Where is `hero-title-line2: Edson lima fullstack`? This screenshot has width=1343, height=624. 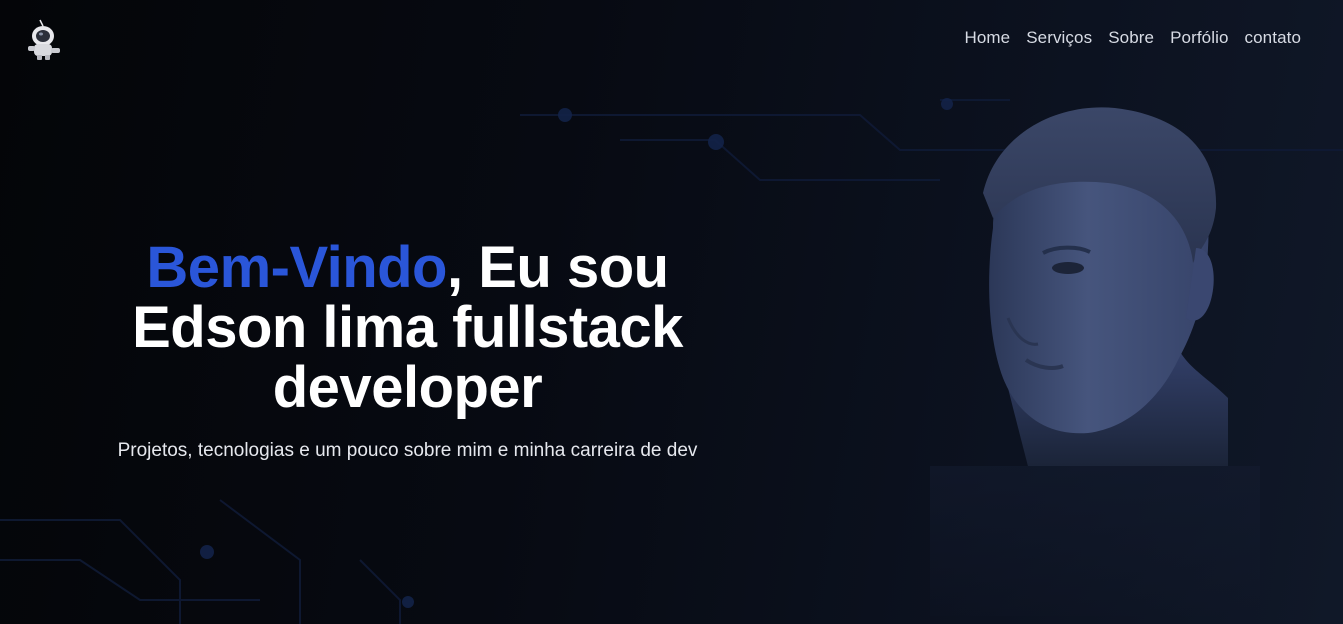
hero-title-line2: Edson lima fullstack is located at coordinates (407, 327).